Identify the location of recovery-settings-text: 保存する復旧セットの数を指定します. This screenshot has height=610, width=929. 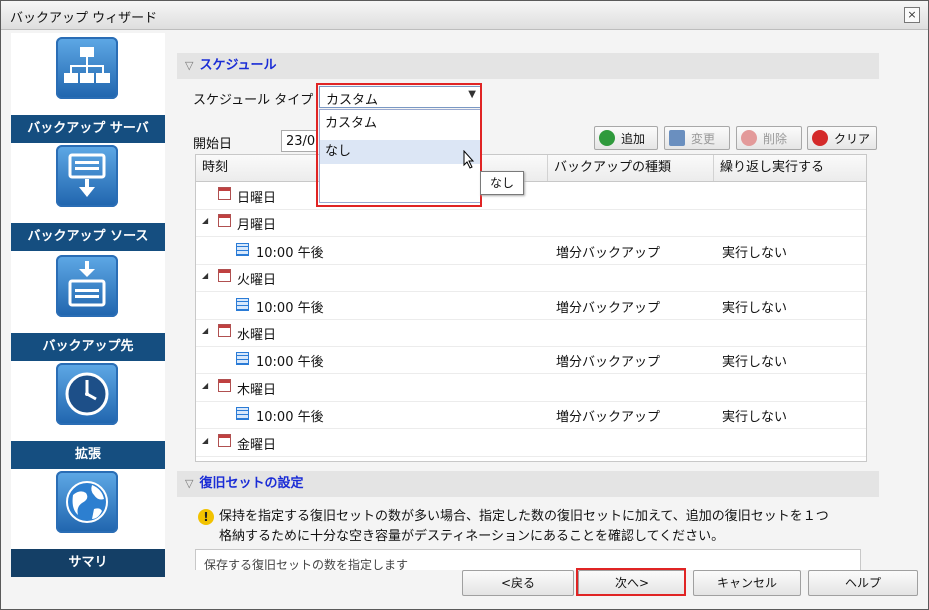
(306, 564).